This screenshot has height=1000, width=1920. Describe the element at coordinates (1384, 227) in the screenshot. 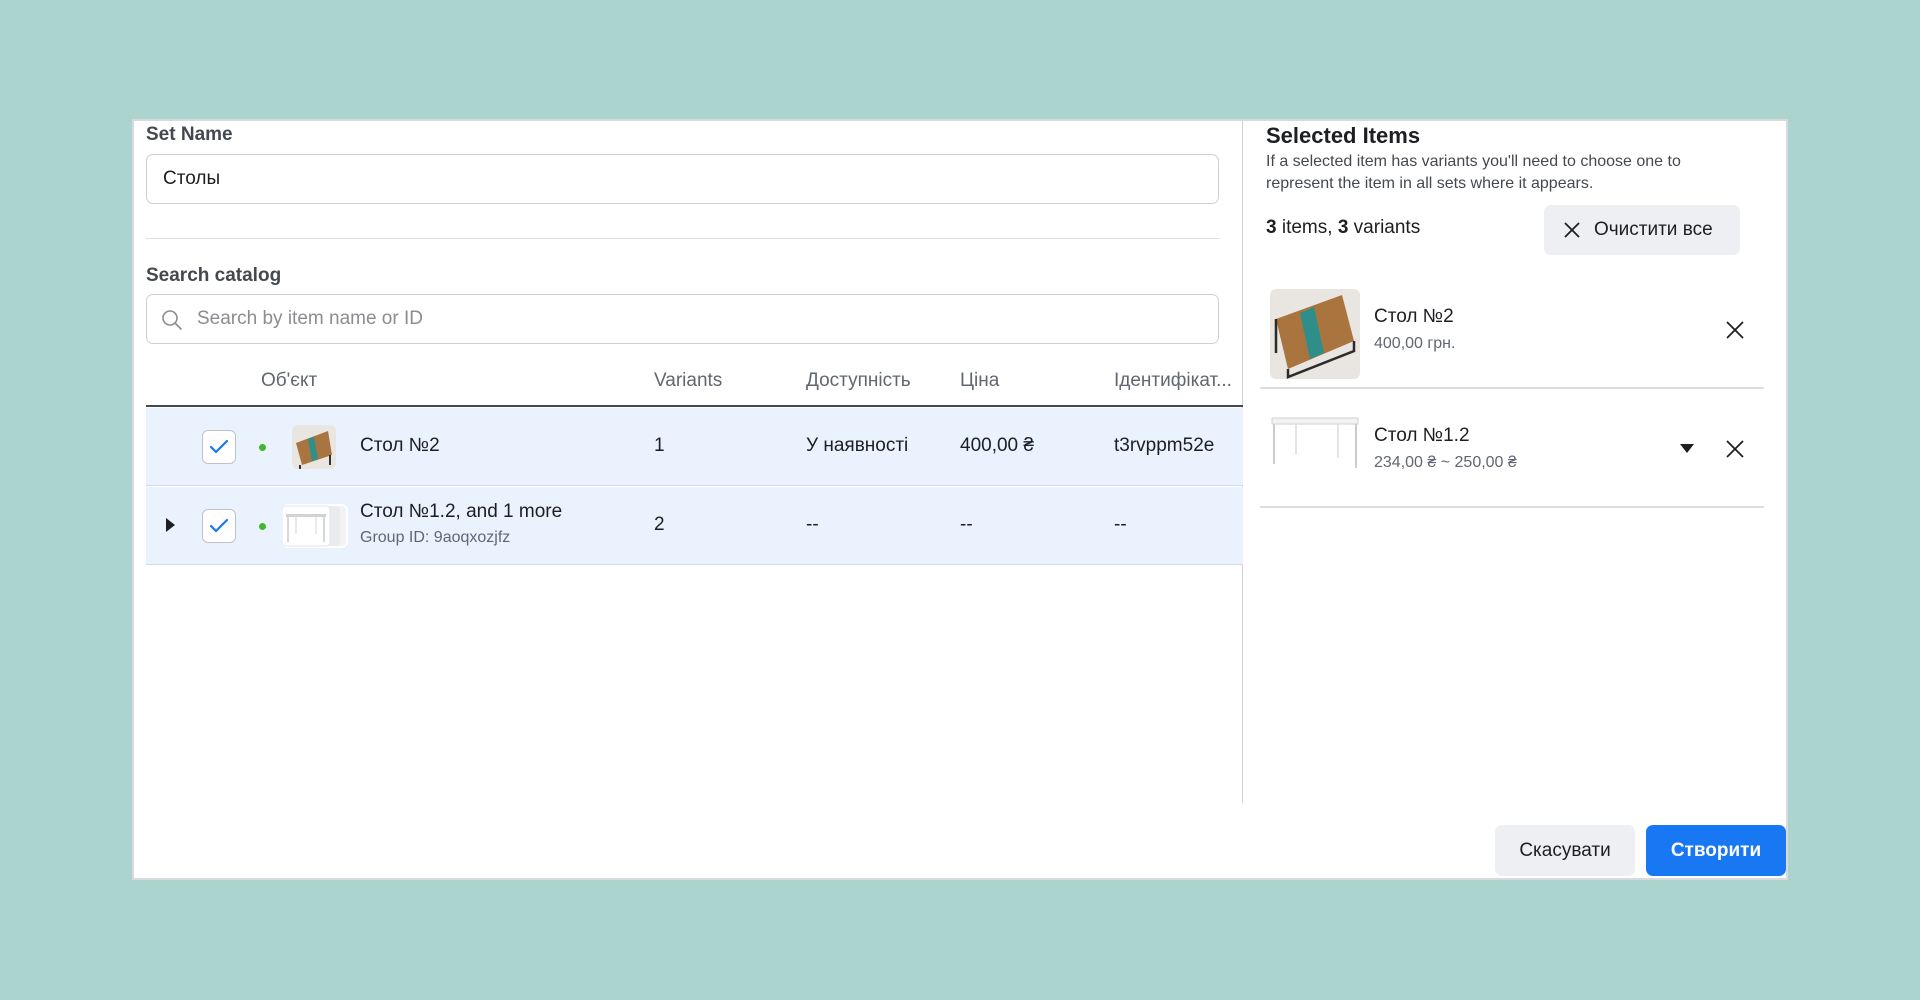

I see `variants-word: variants` at that location.